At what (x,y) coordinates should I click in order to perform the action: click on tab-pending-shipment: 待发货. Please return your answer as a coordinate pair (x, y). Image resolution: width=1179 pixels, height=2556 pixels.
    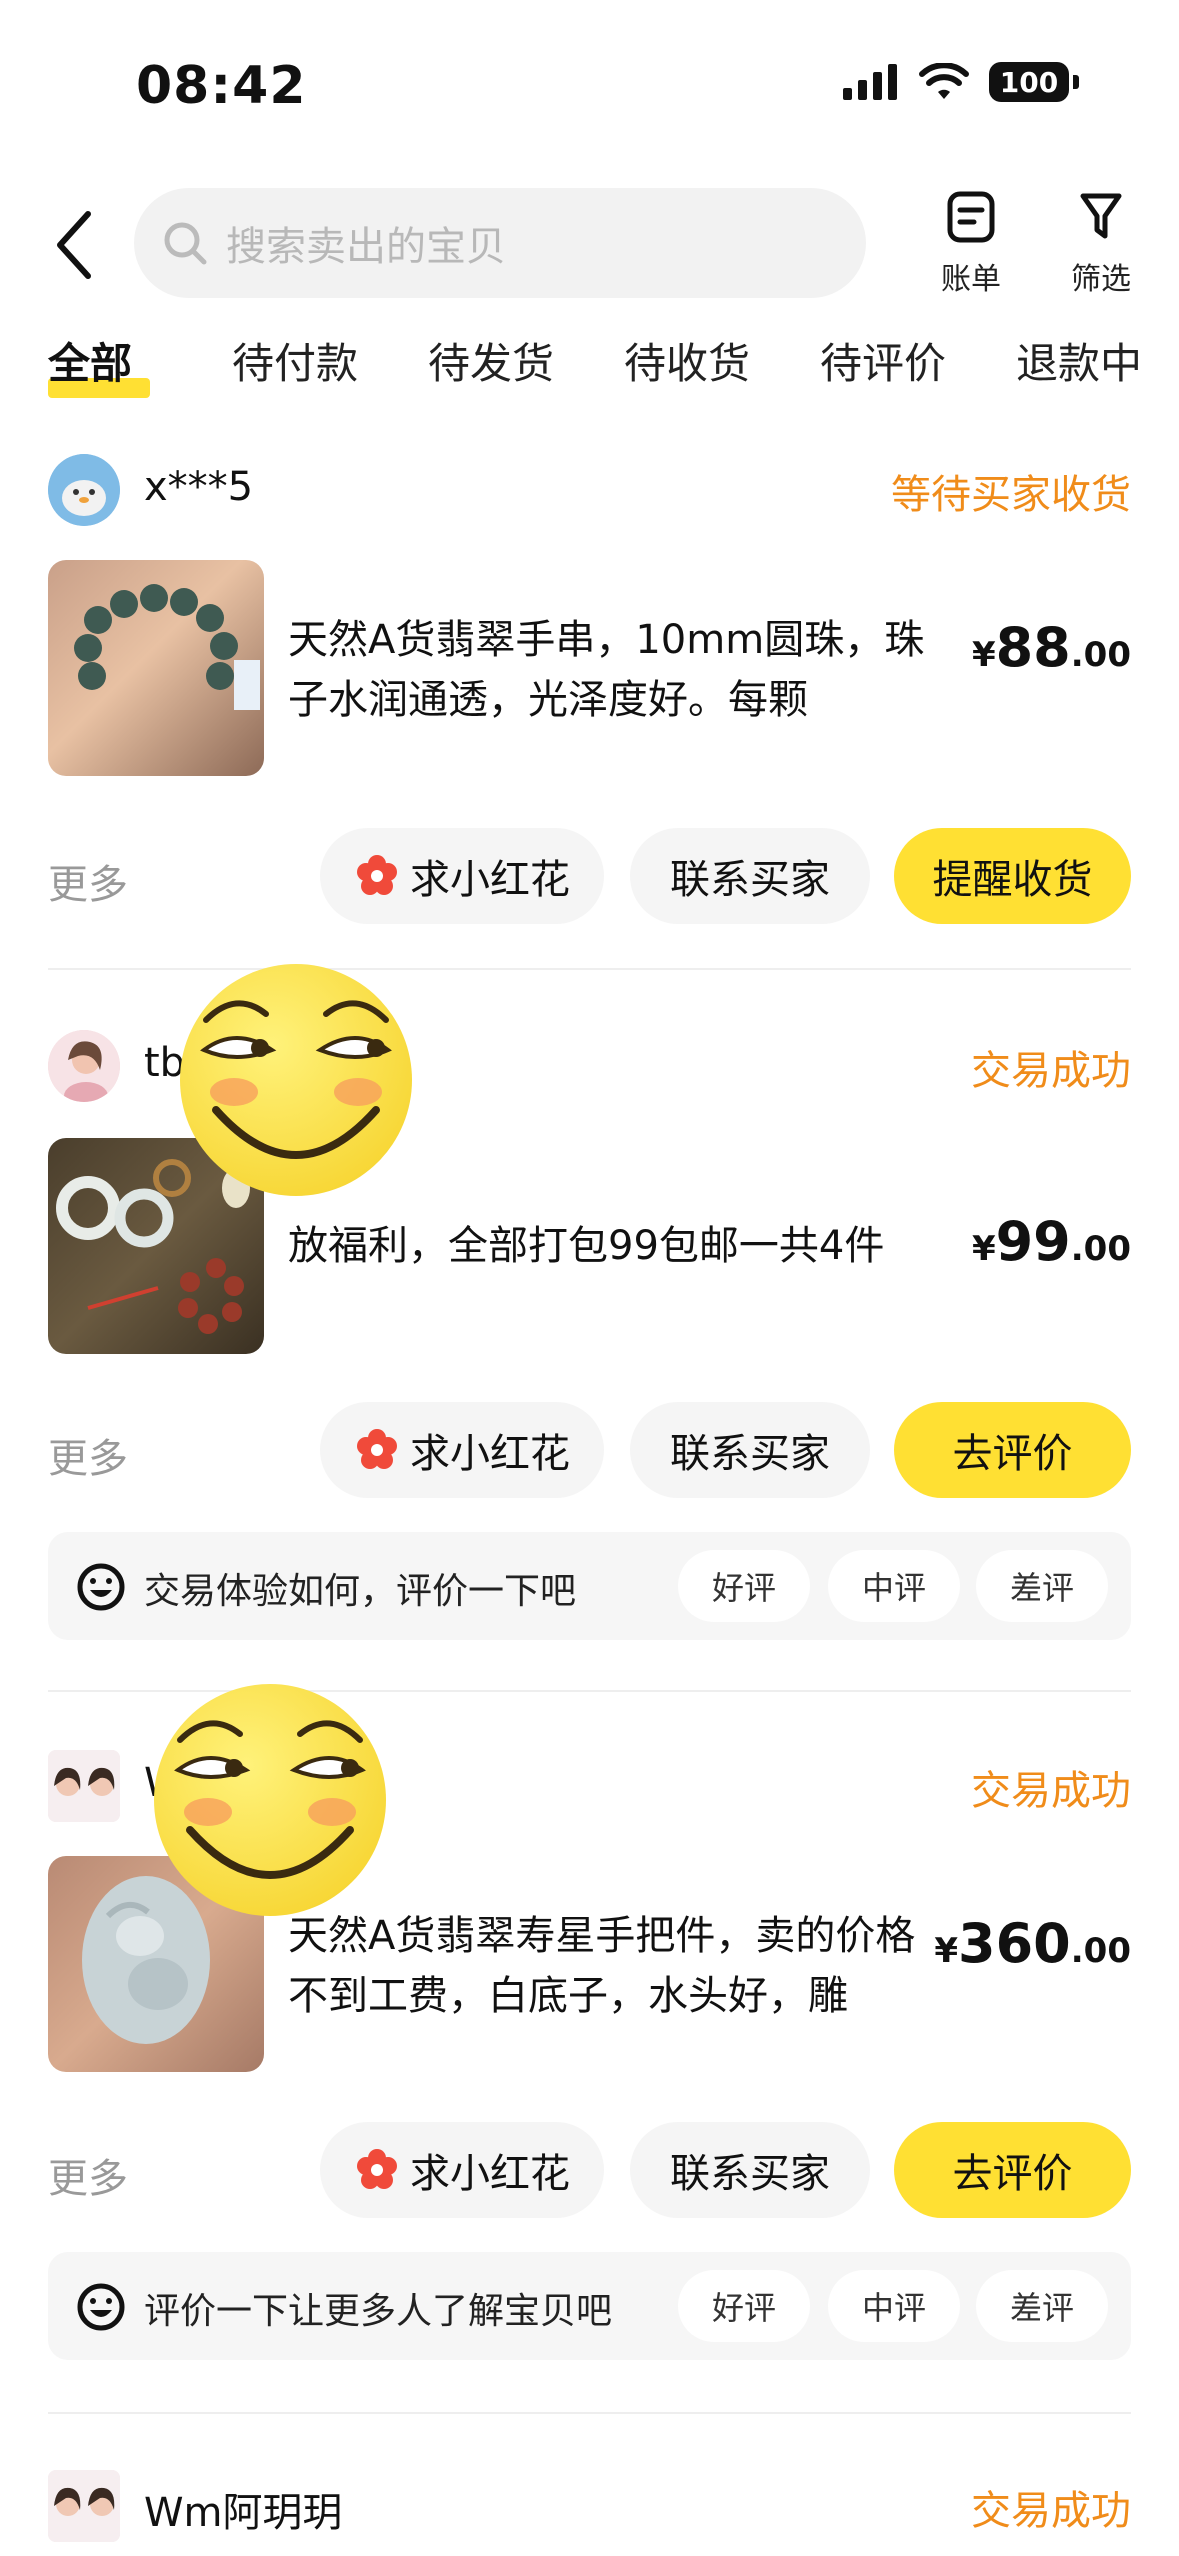
    Looking at the image, I should click on (491, 360).